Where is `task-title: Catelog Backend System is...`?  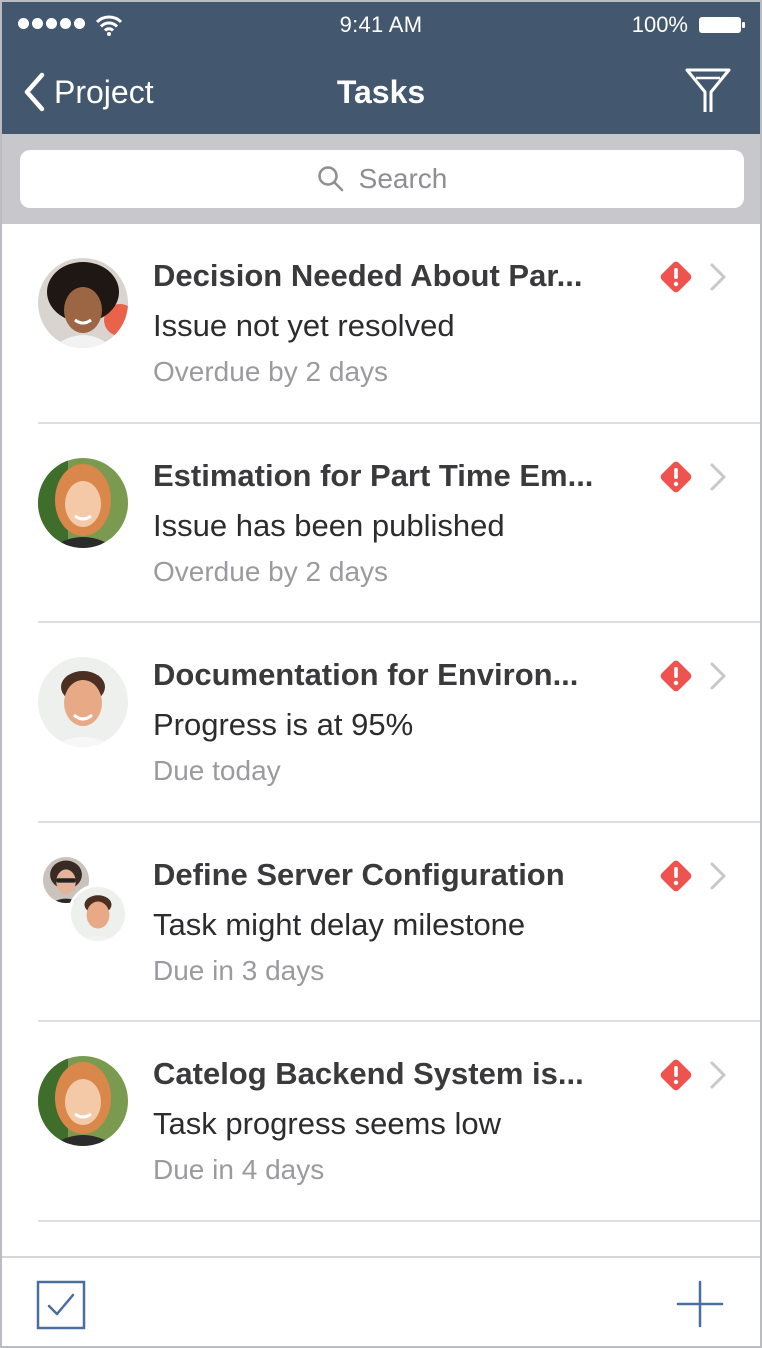
task-title: Catelog Backend System is... is located at coordinates (368, 1073).